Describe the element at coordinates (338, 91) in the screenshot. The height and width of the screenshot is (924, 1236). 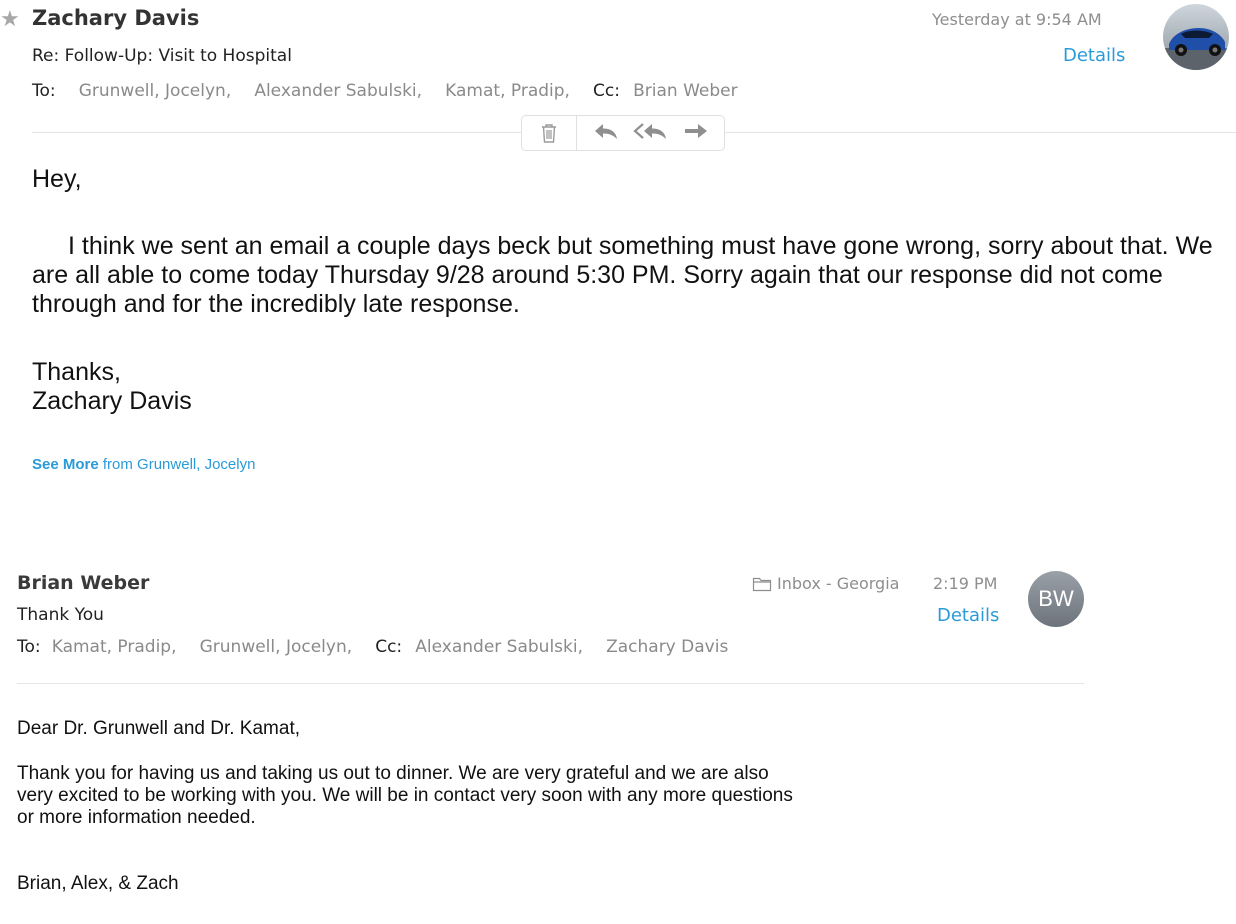
I see `recipient: Alexander Sabulski,` at that location.